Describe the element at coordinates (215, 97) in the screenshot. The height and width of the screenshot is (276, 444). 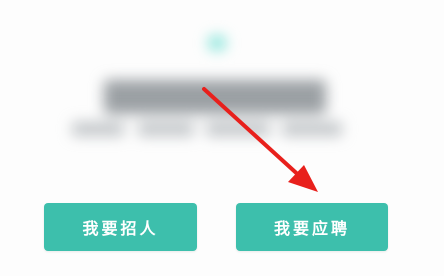
I see `blurred-headline` at that location.